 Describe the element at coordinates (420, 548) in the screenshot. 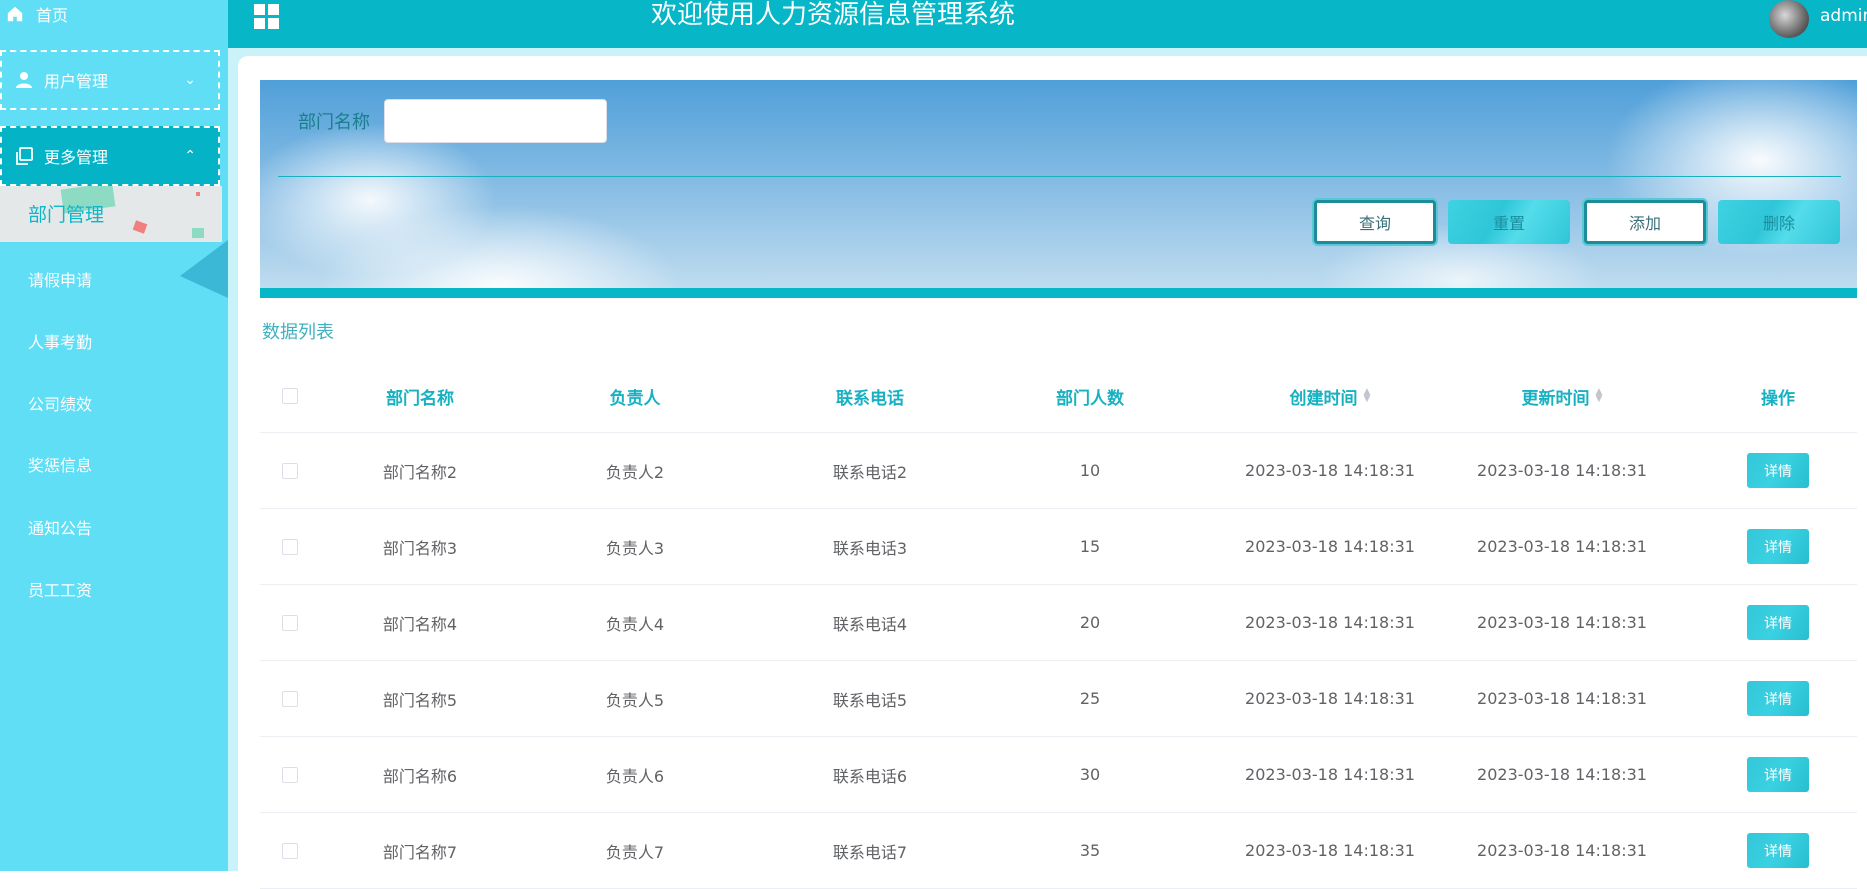

I see `cell-department-name: 部门名称3` at that location.